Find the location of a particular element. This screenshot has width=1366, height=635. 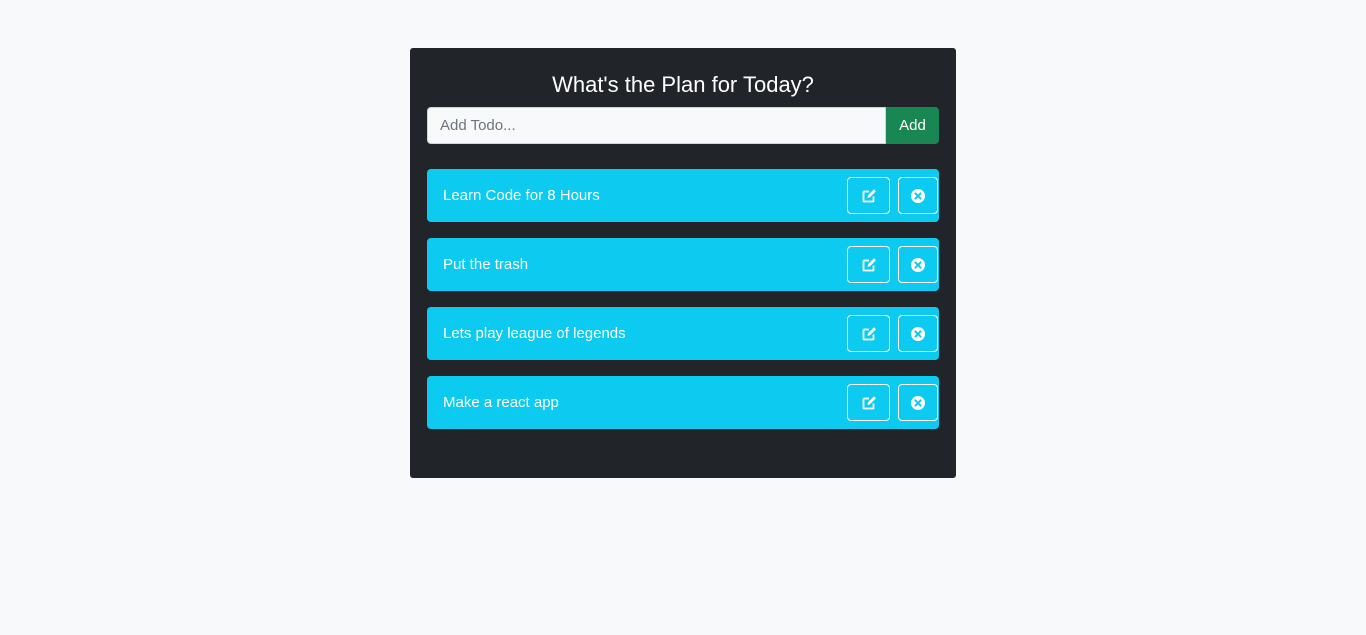

todo-item: Lets play league of legends is located at coordinates (683, 333).